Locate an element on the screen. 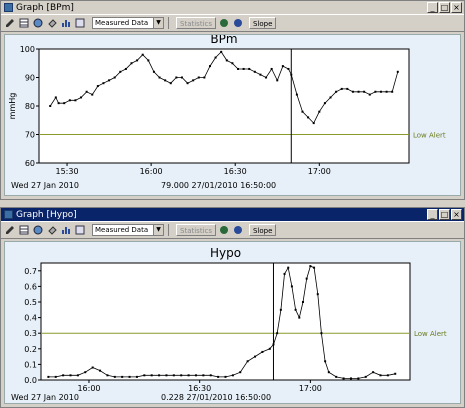 The image size is (465, 408). y-tick-label: 0.4 is located at coordinates (30, 318).